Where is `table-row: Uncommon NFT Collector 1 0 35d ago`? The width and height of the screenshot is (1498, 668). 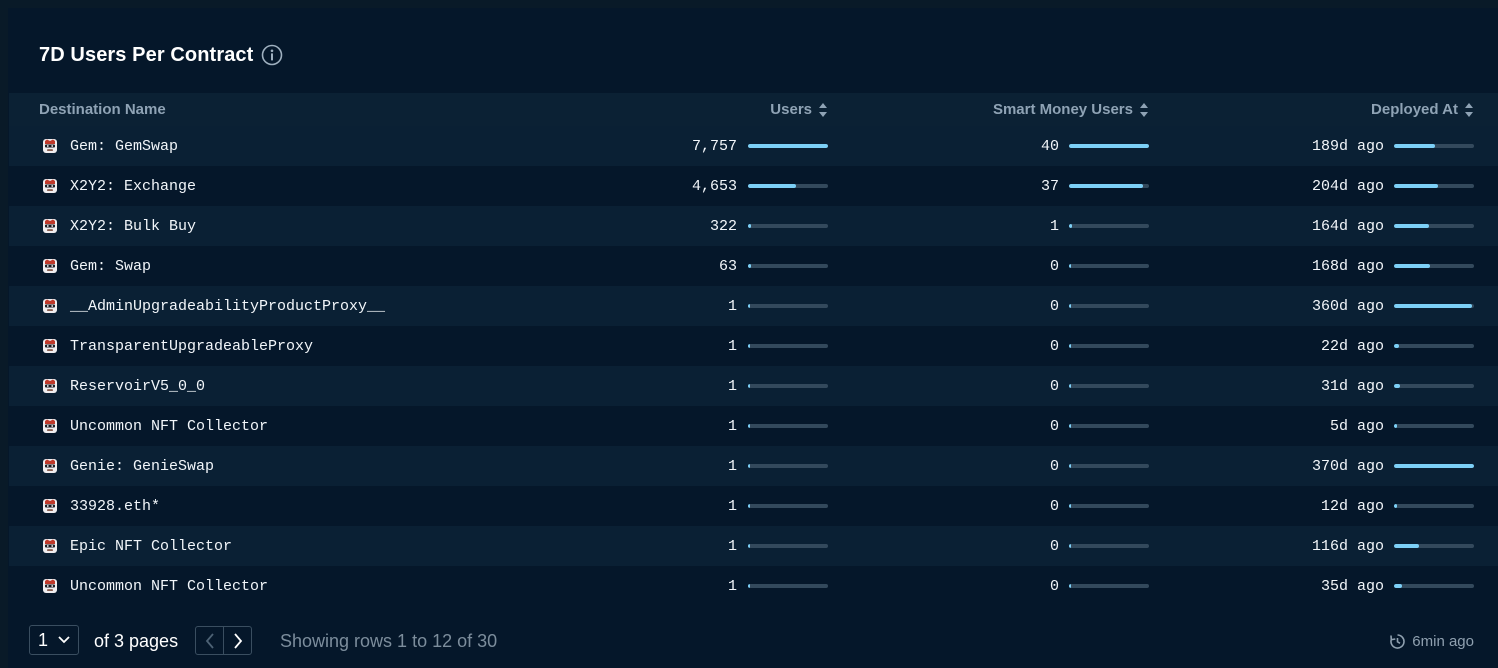
table-row: Uncommon NFT Collector 1 0 35d ago is located at coordinates (753, 586).